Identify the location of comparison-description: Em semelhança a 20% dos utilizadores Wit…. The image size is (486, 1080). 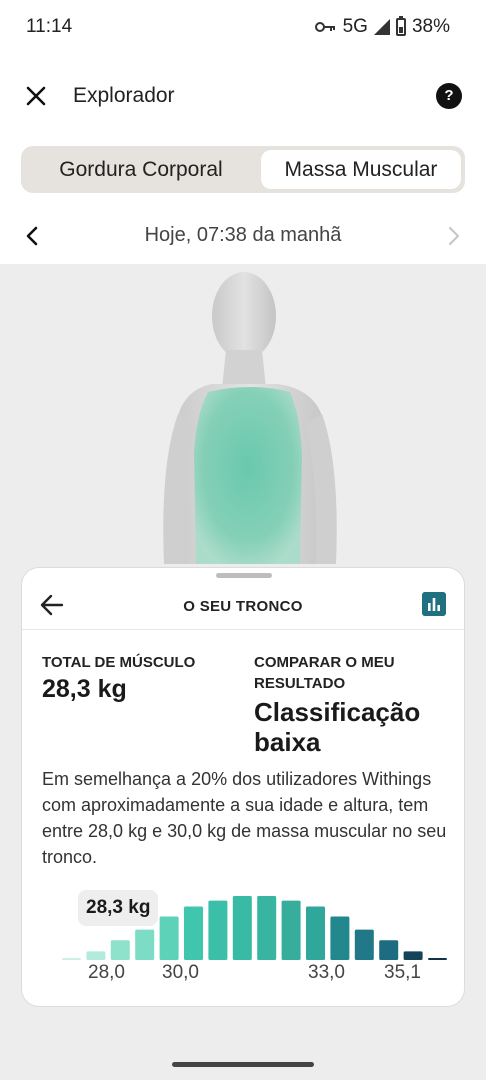
(244, 818).